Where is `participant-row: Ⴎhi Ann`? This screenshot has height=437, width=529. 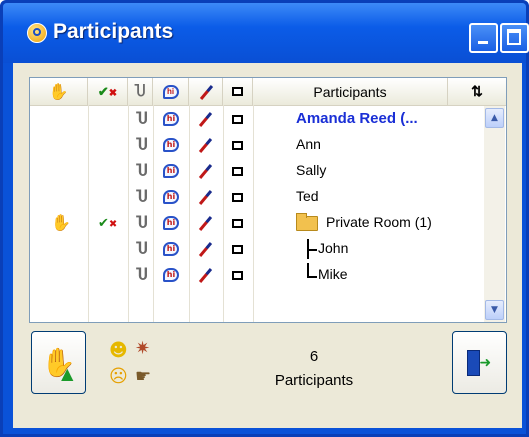 participant-row: Ⴎhi Ann is located at coordinates (268, 146).